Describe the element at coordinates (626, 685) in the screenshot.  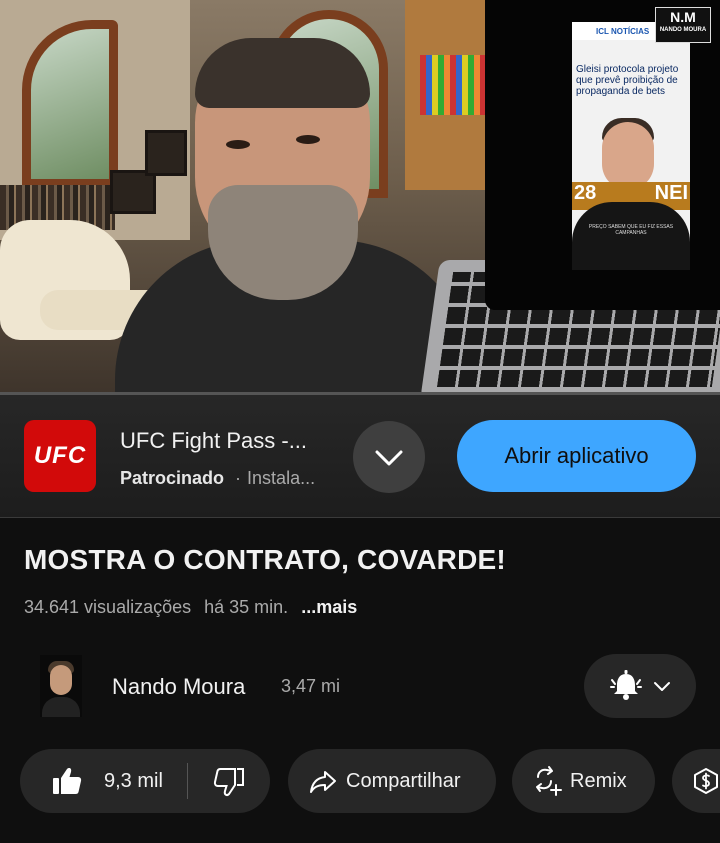
I see `bell-icon` at that location.